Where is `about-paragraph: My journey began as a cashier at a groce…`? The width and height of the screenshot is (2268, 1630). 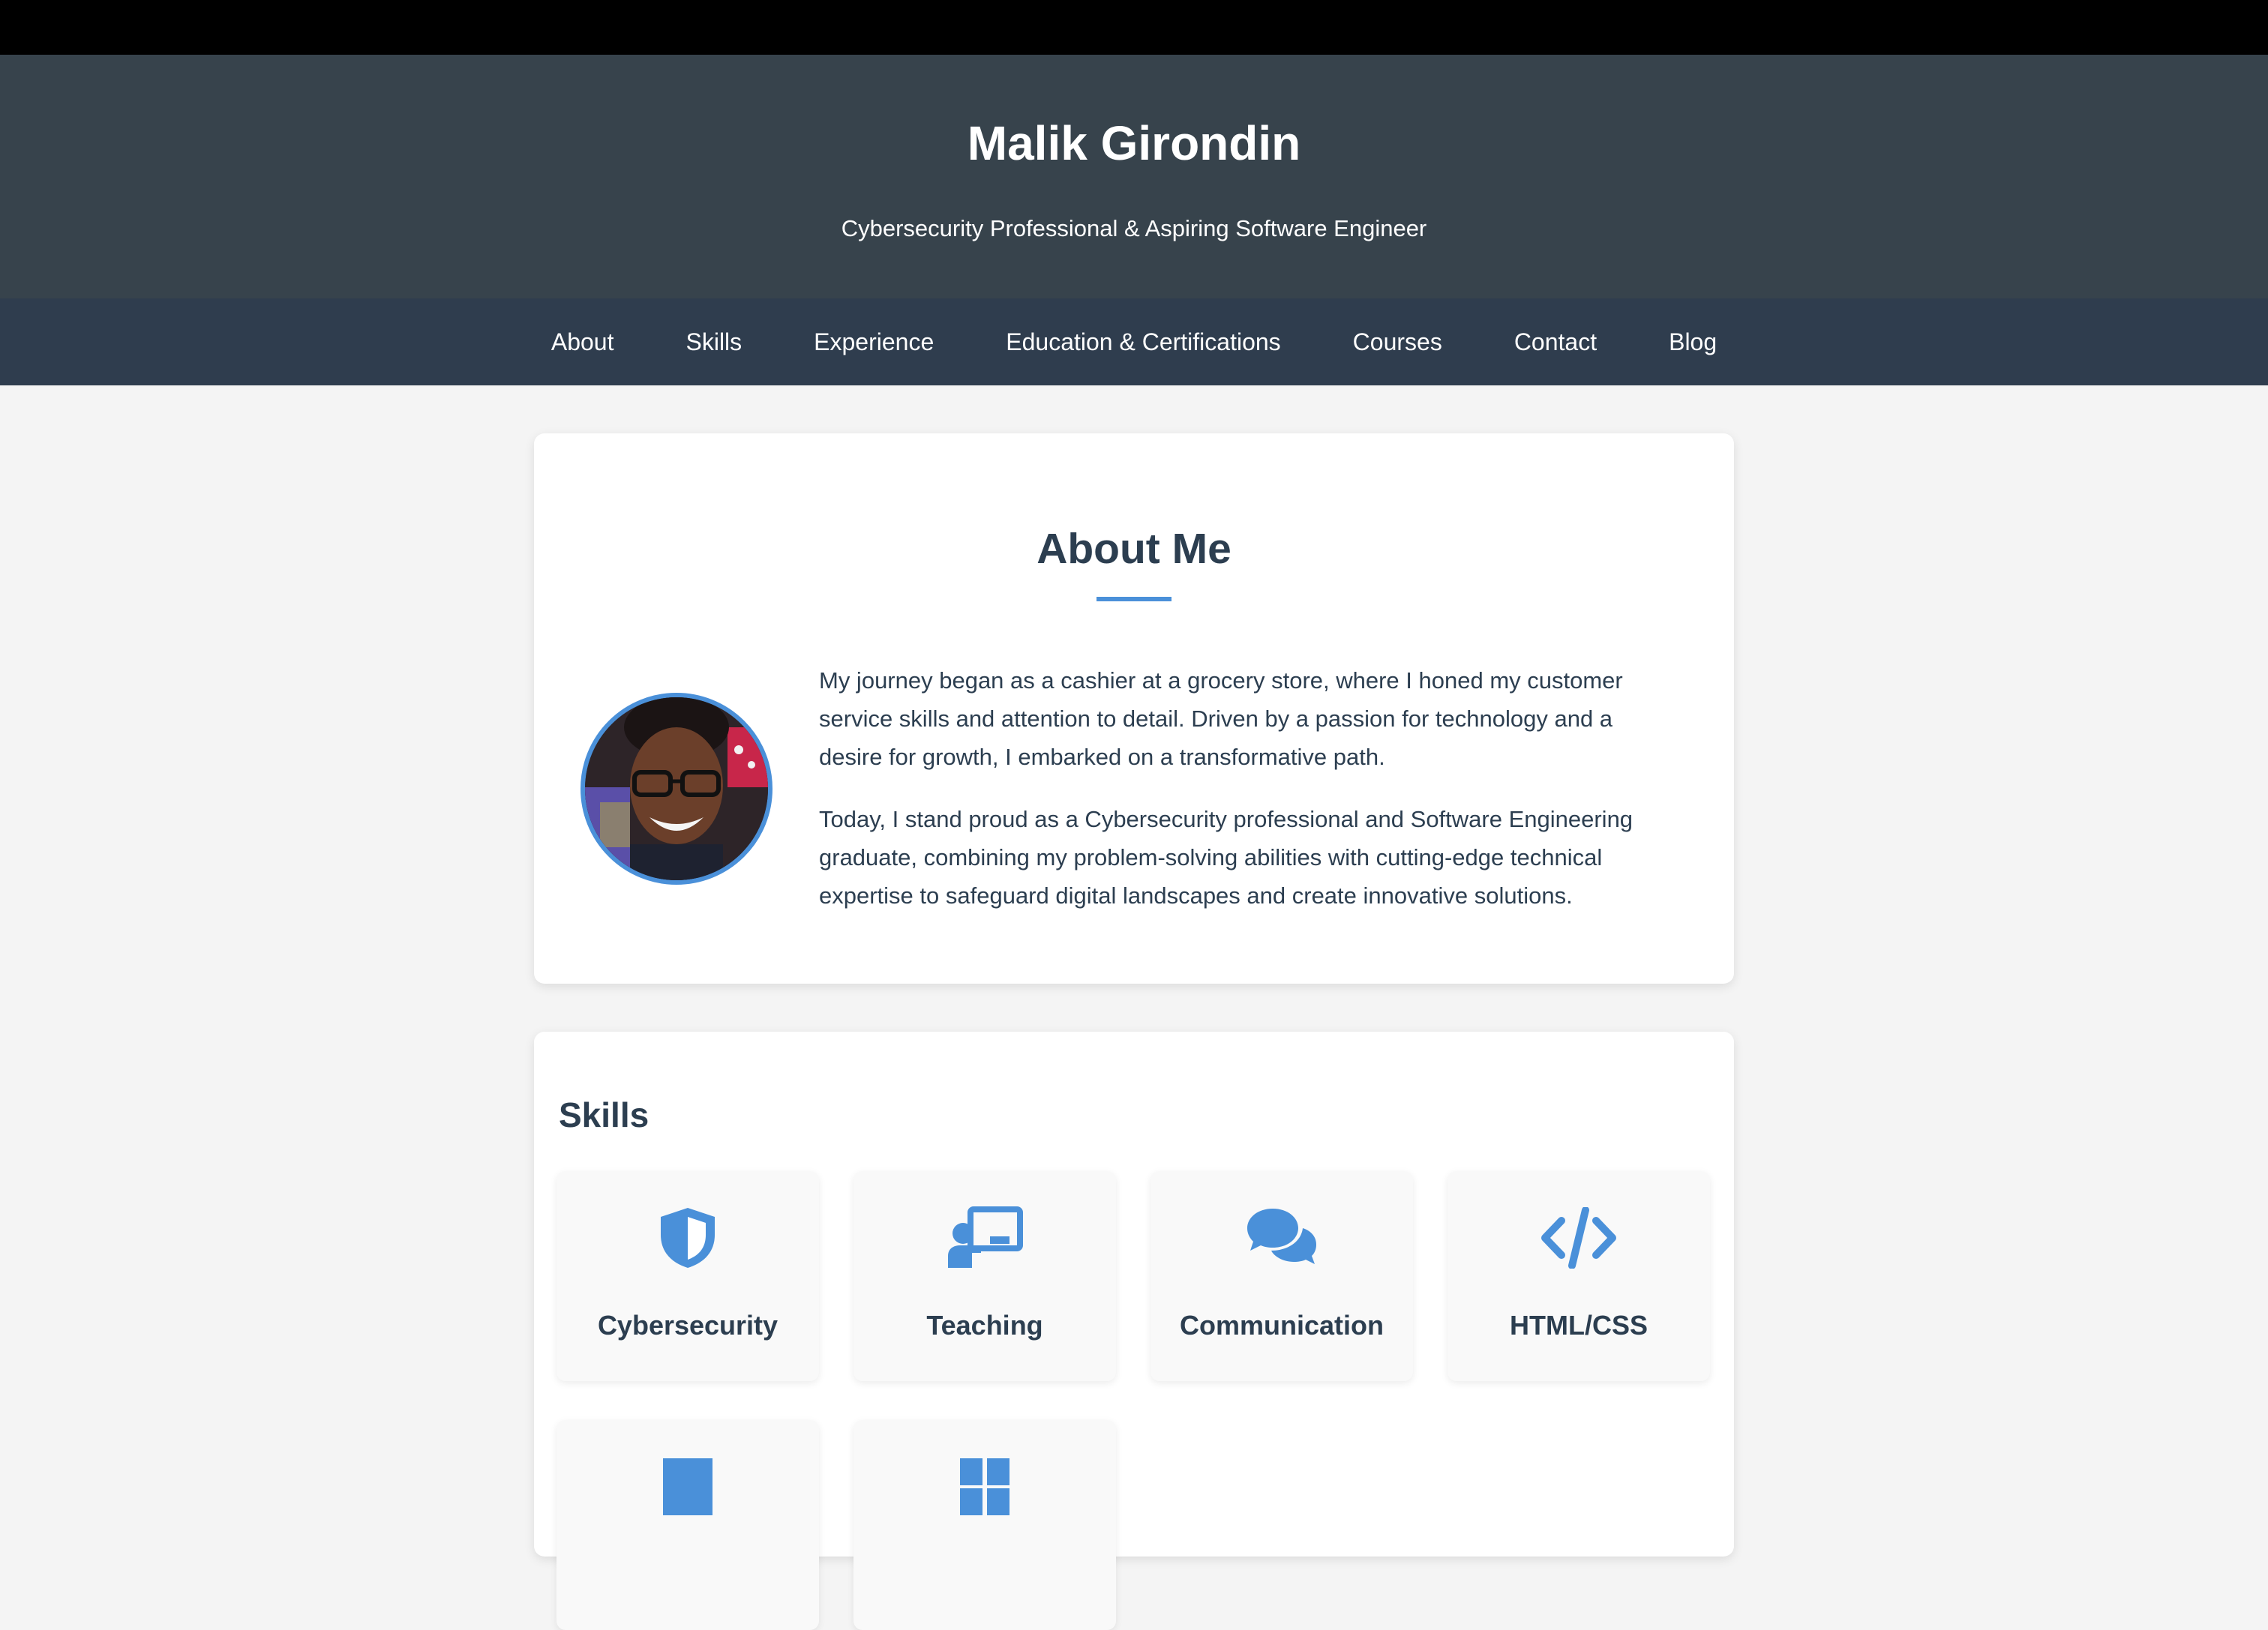
about-paragraph: My journey began as a cashier at a groce… is located at coordinates (1221, 718).